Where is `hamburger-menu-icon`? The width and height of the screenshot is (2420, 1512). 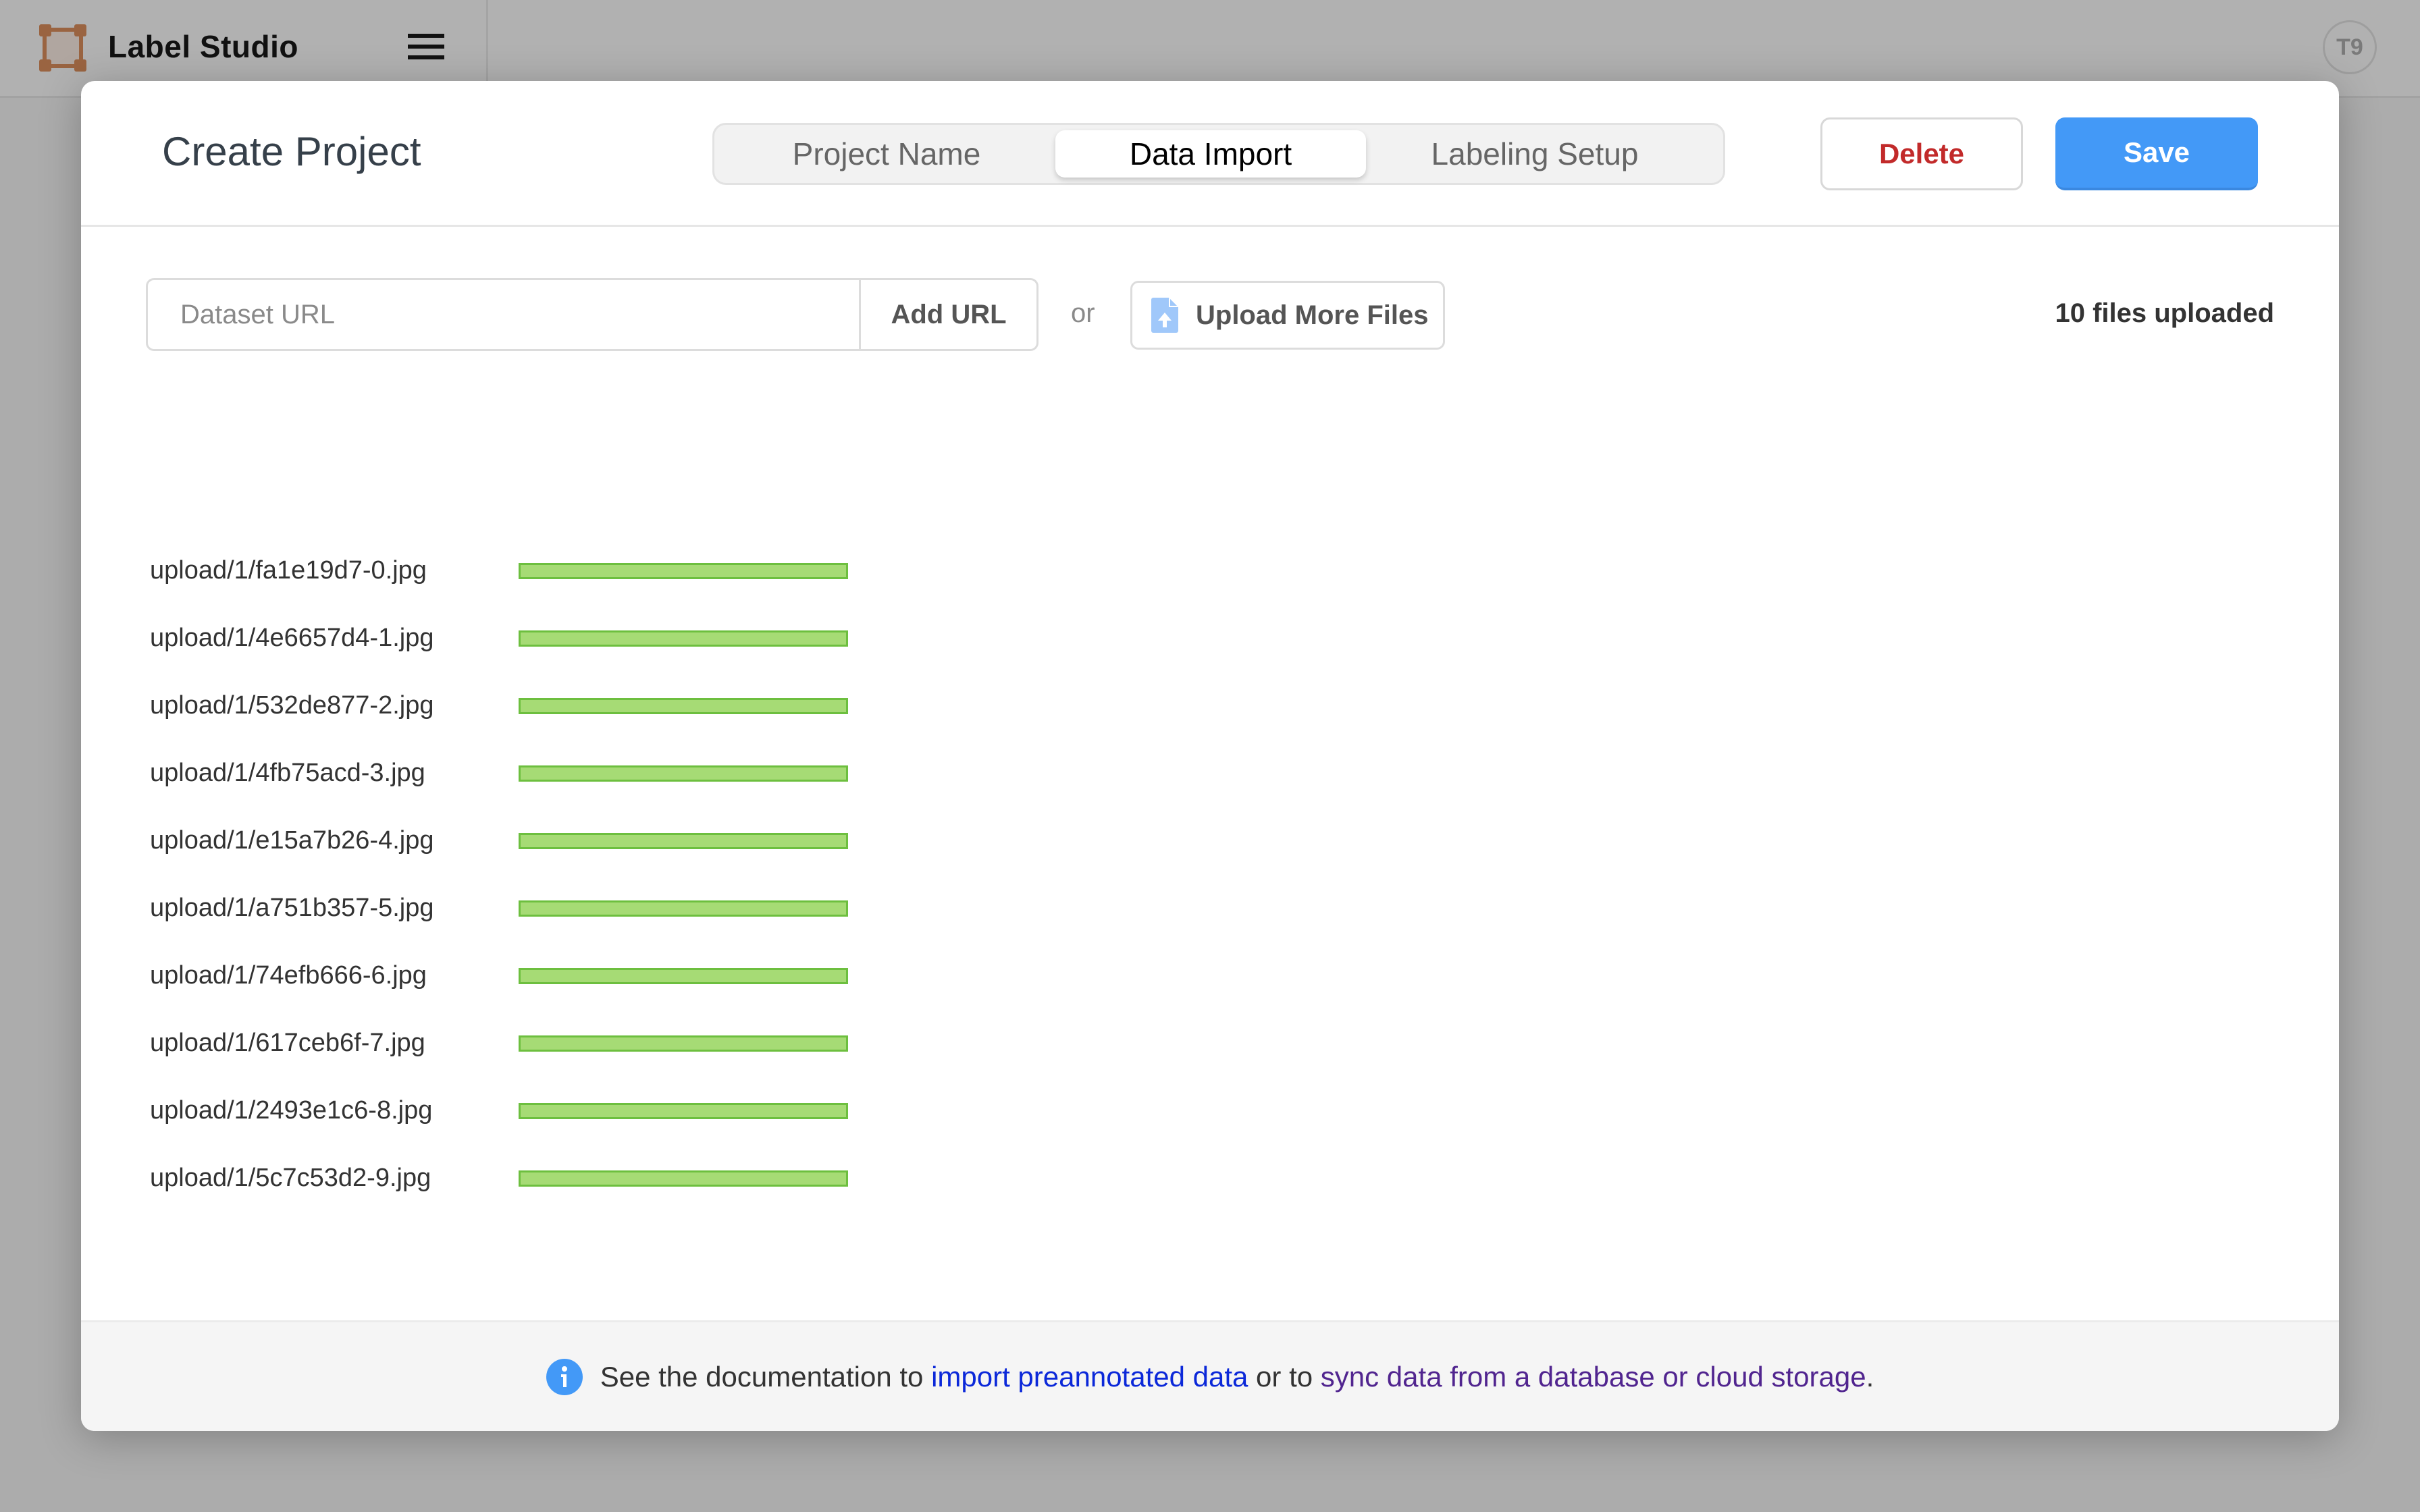
hamburger-menu-icon is located at coordinates (425, 46).